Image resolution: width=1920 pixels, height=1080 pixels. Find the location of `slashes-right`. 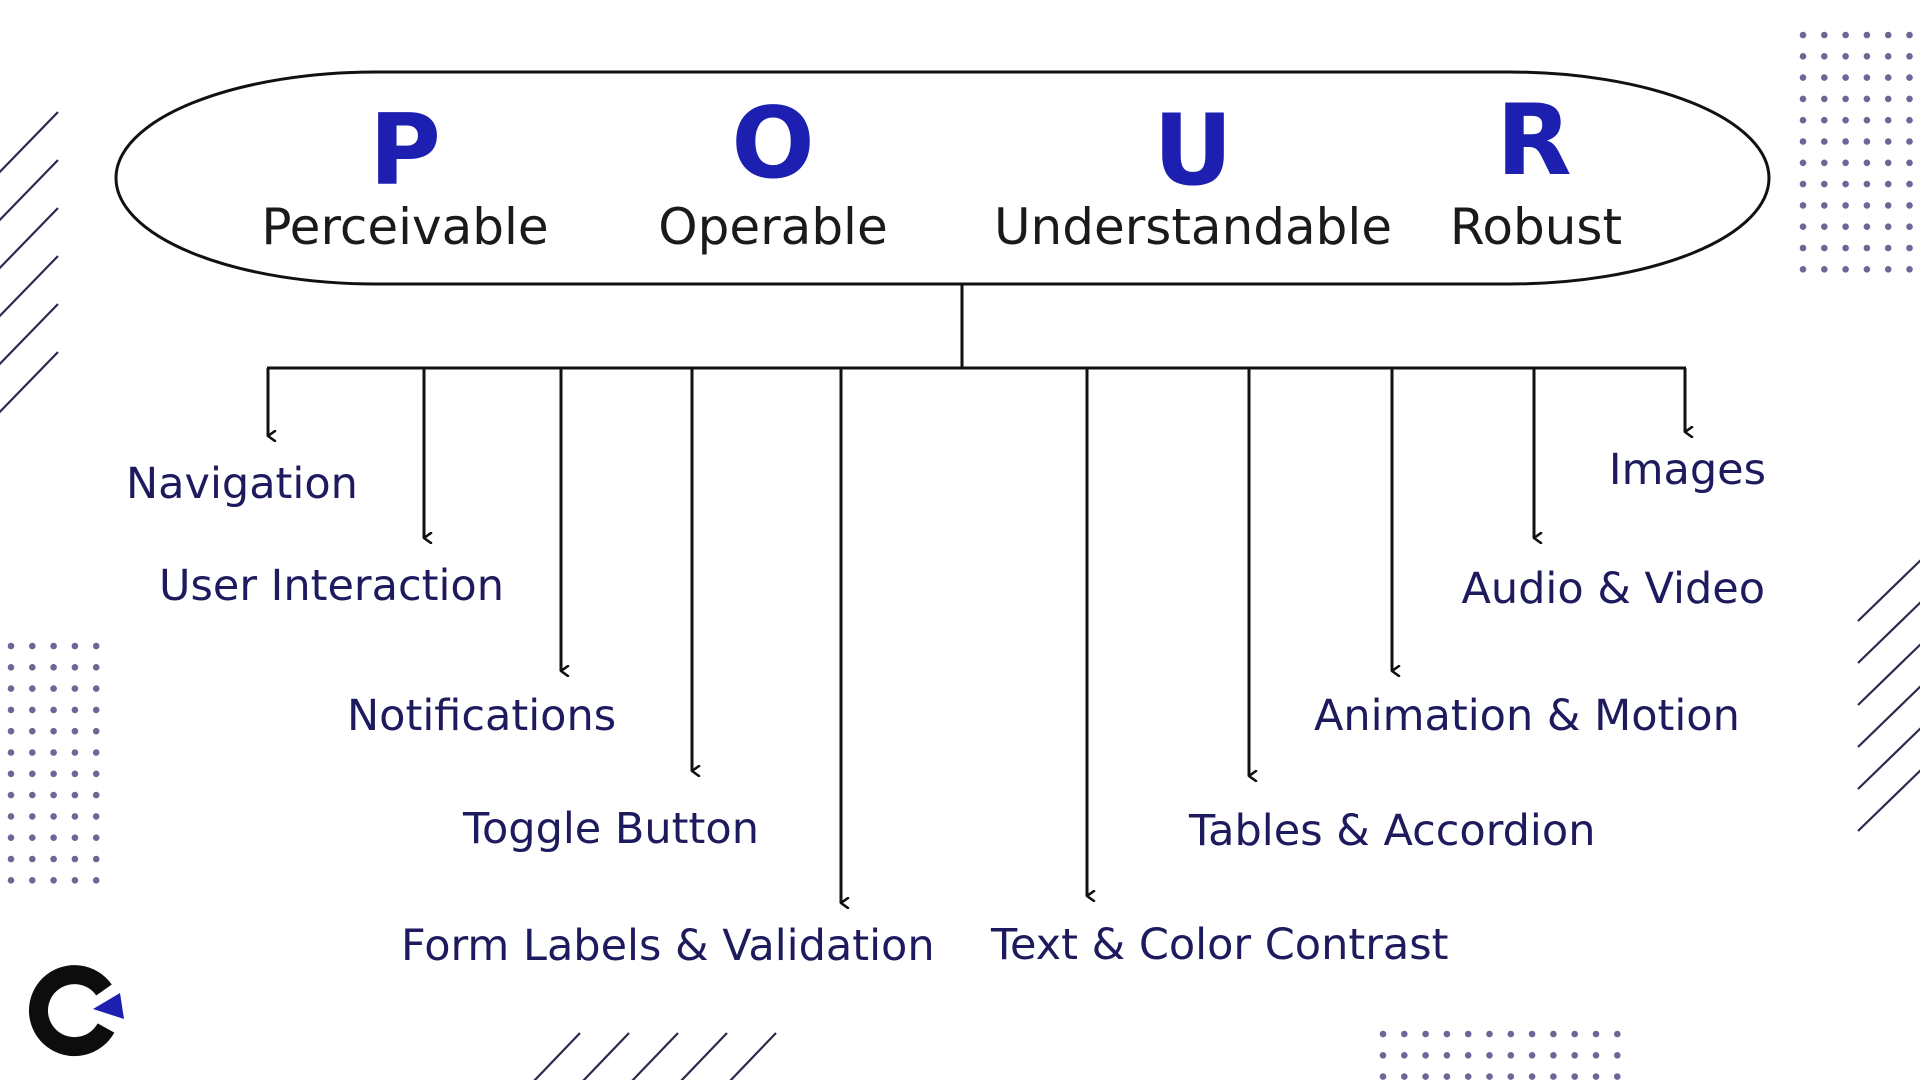

slashes-right is located at coordinates (1888, 695).